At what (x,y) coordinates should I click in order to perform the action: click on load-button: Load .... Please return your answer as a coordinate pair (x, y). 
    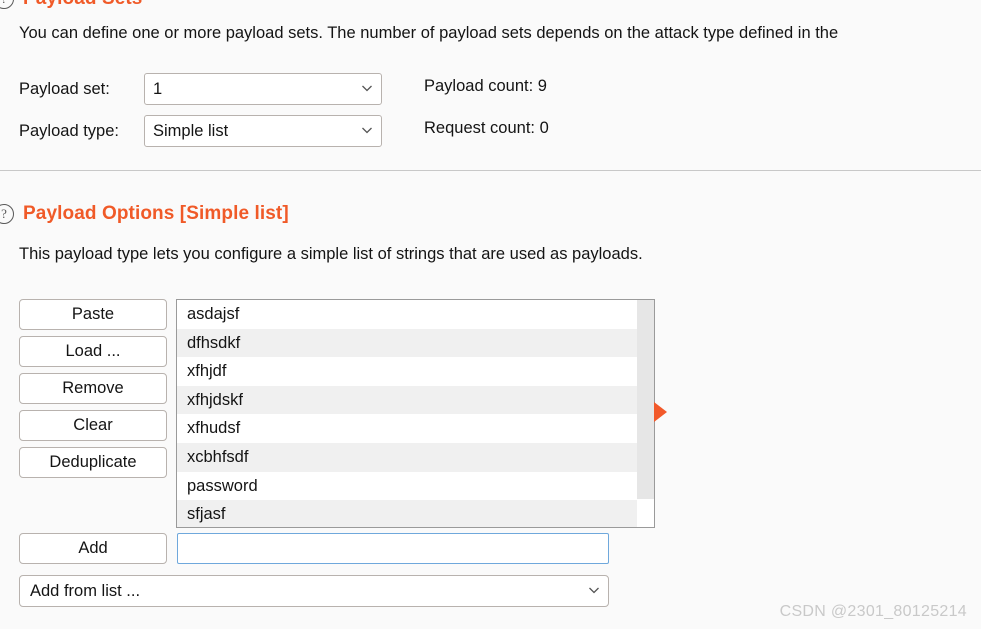
    Looking at the image, I should click on (93, 351).